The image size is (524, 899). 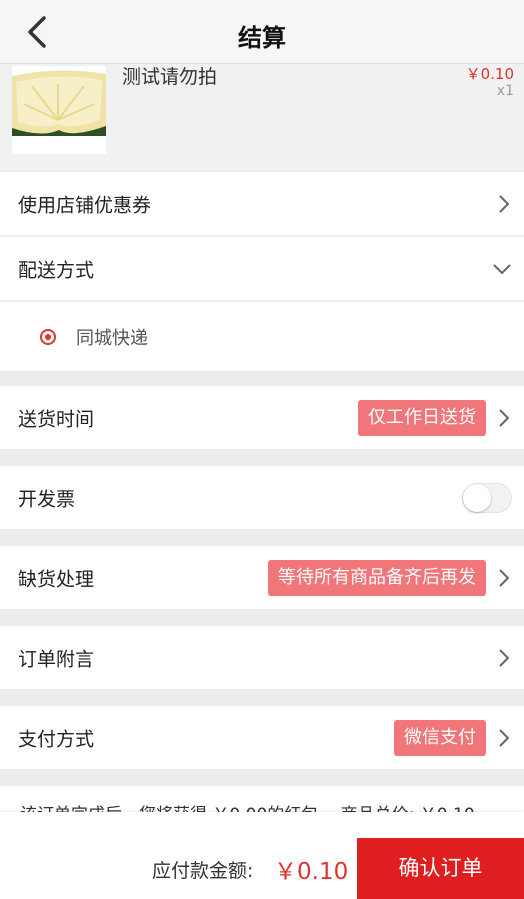 I want to click on coupon-row: 使用店铺优惠券, so click(x=262, y=204).